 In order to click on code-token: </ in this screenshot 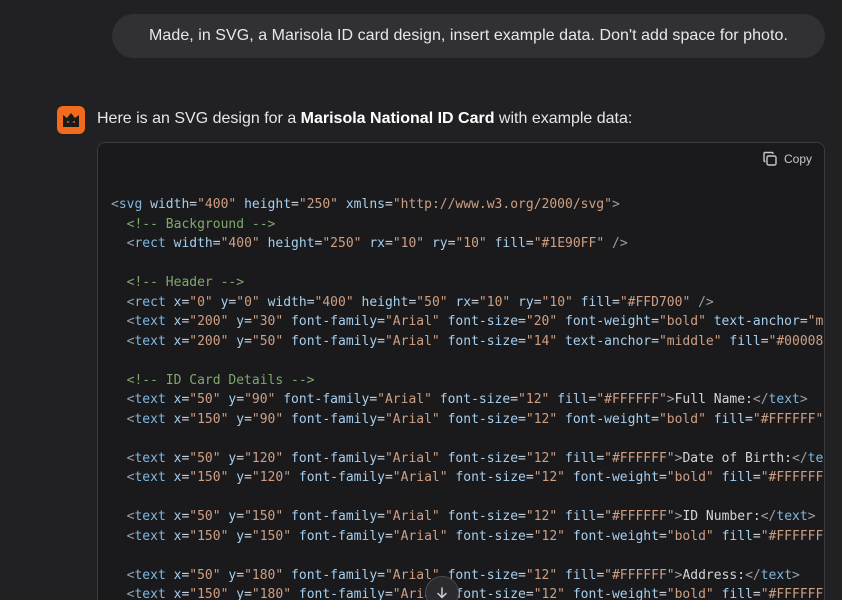, I will do `click(800, 458)`.